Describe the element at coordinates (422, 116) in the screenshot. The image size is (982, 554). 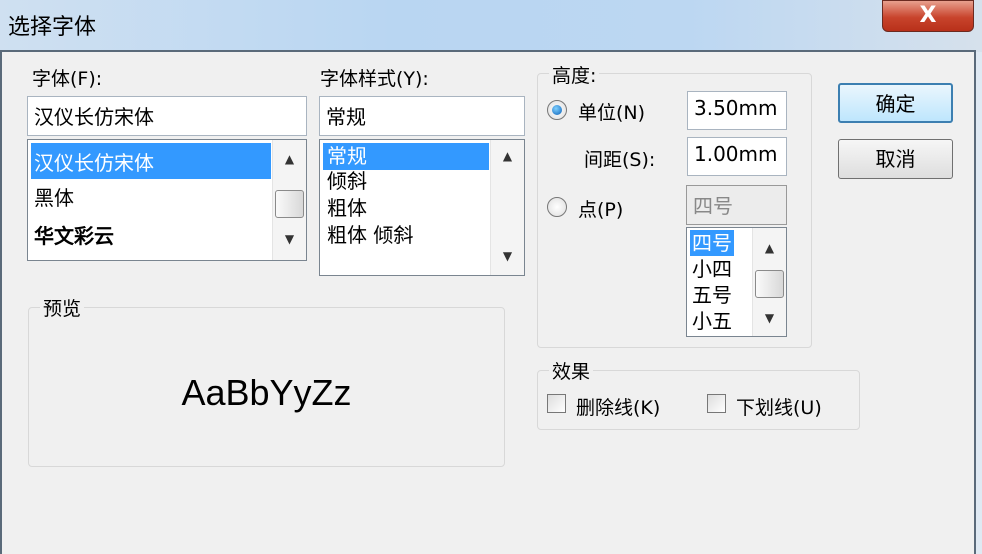
I see `style-input: 常规` at that location.